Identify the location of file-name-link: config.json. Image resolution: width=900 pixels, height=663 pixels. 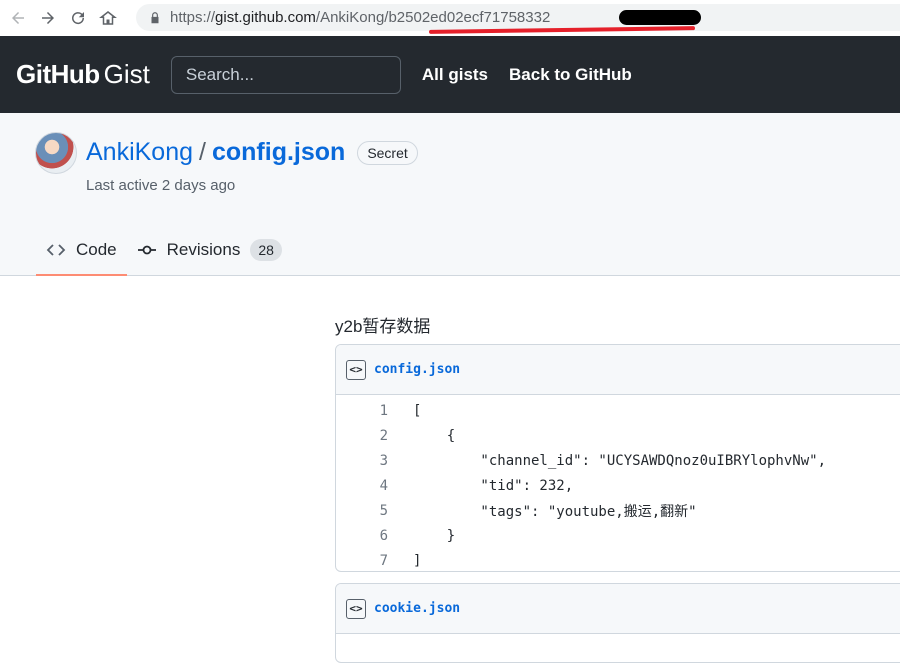
(417, 369).